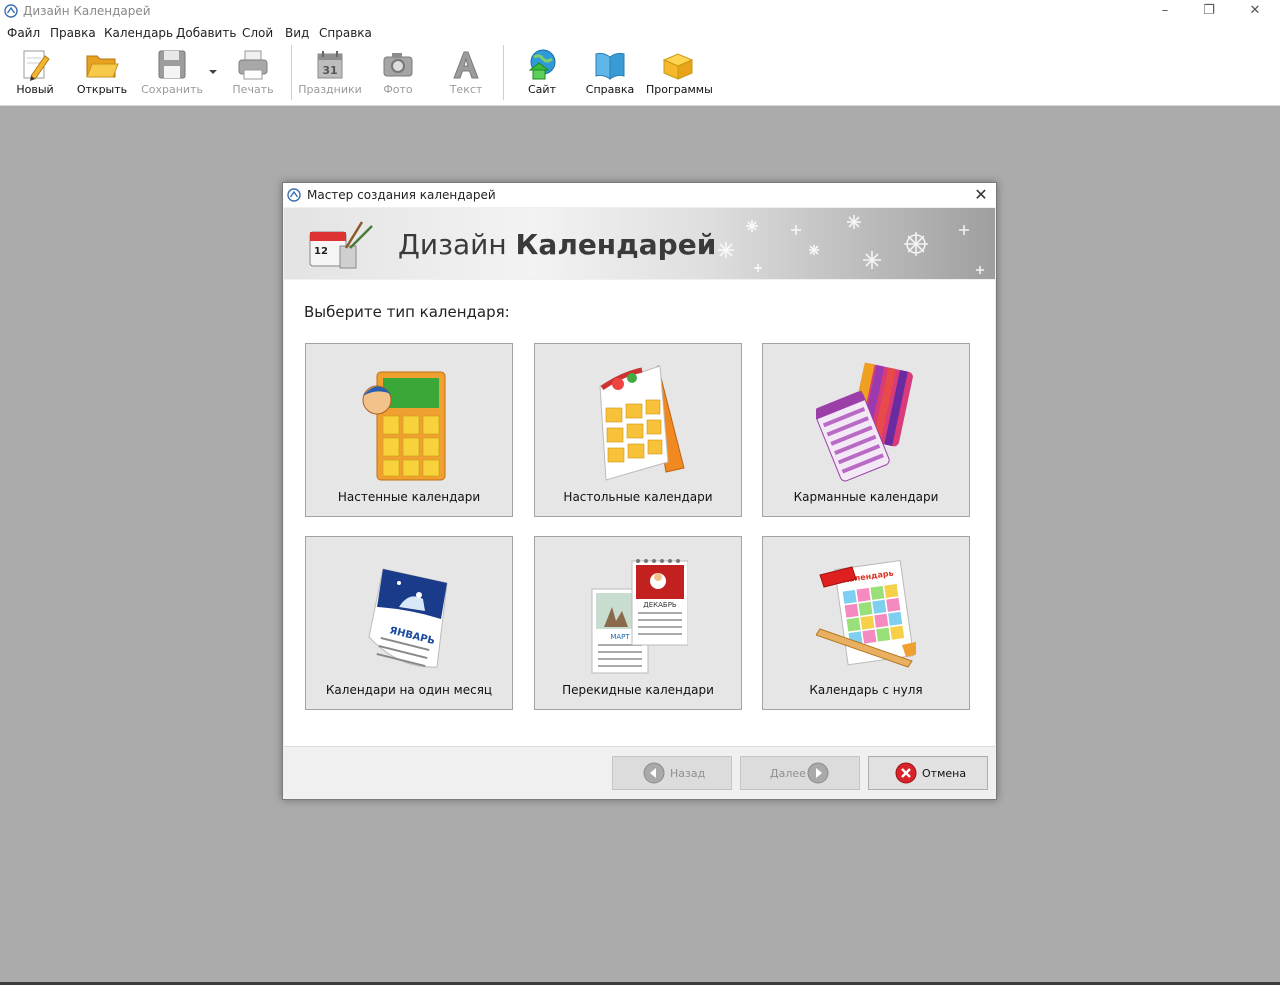 Image resolution: width=1280 pixels, height=985 pixels. I want to click on calendar-from-scratch-icon: Календарь, so click(866, 613).